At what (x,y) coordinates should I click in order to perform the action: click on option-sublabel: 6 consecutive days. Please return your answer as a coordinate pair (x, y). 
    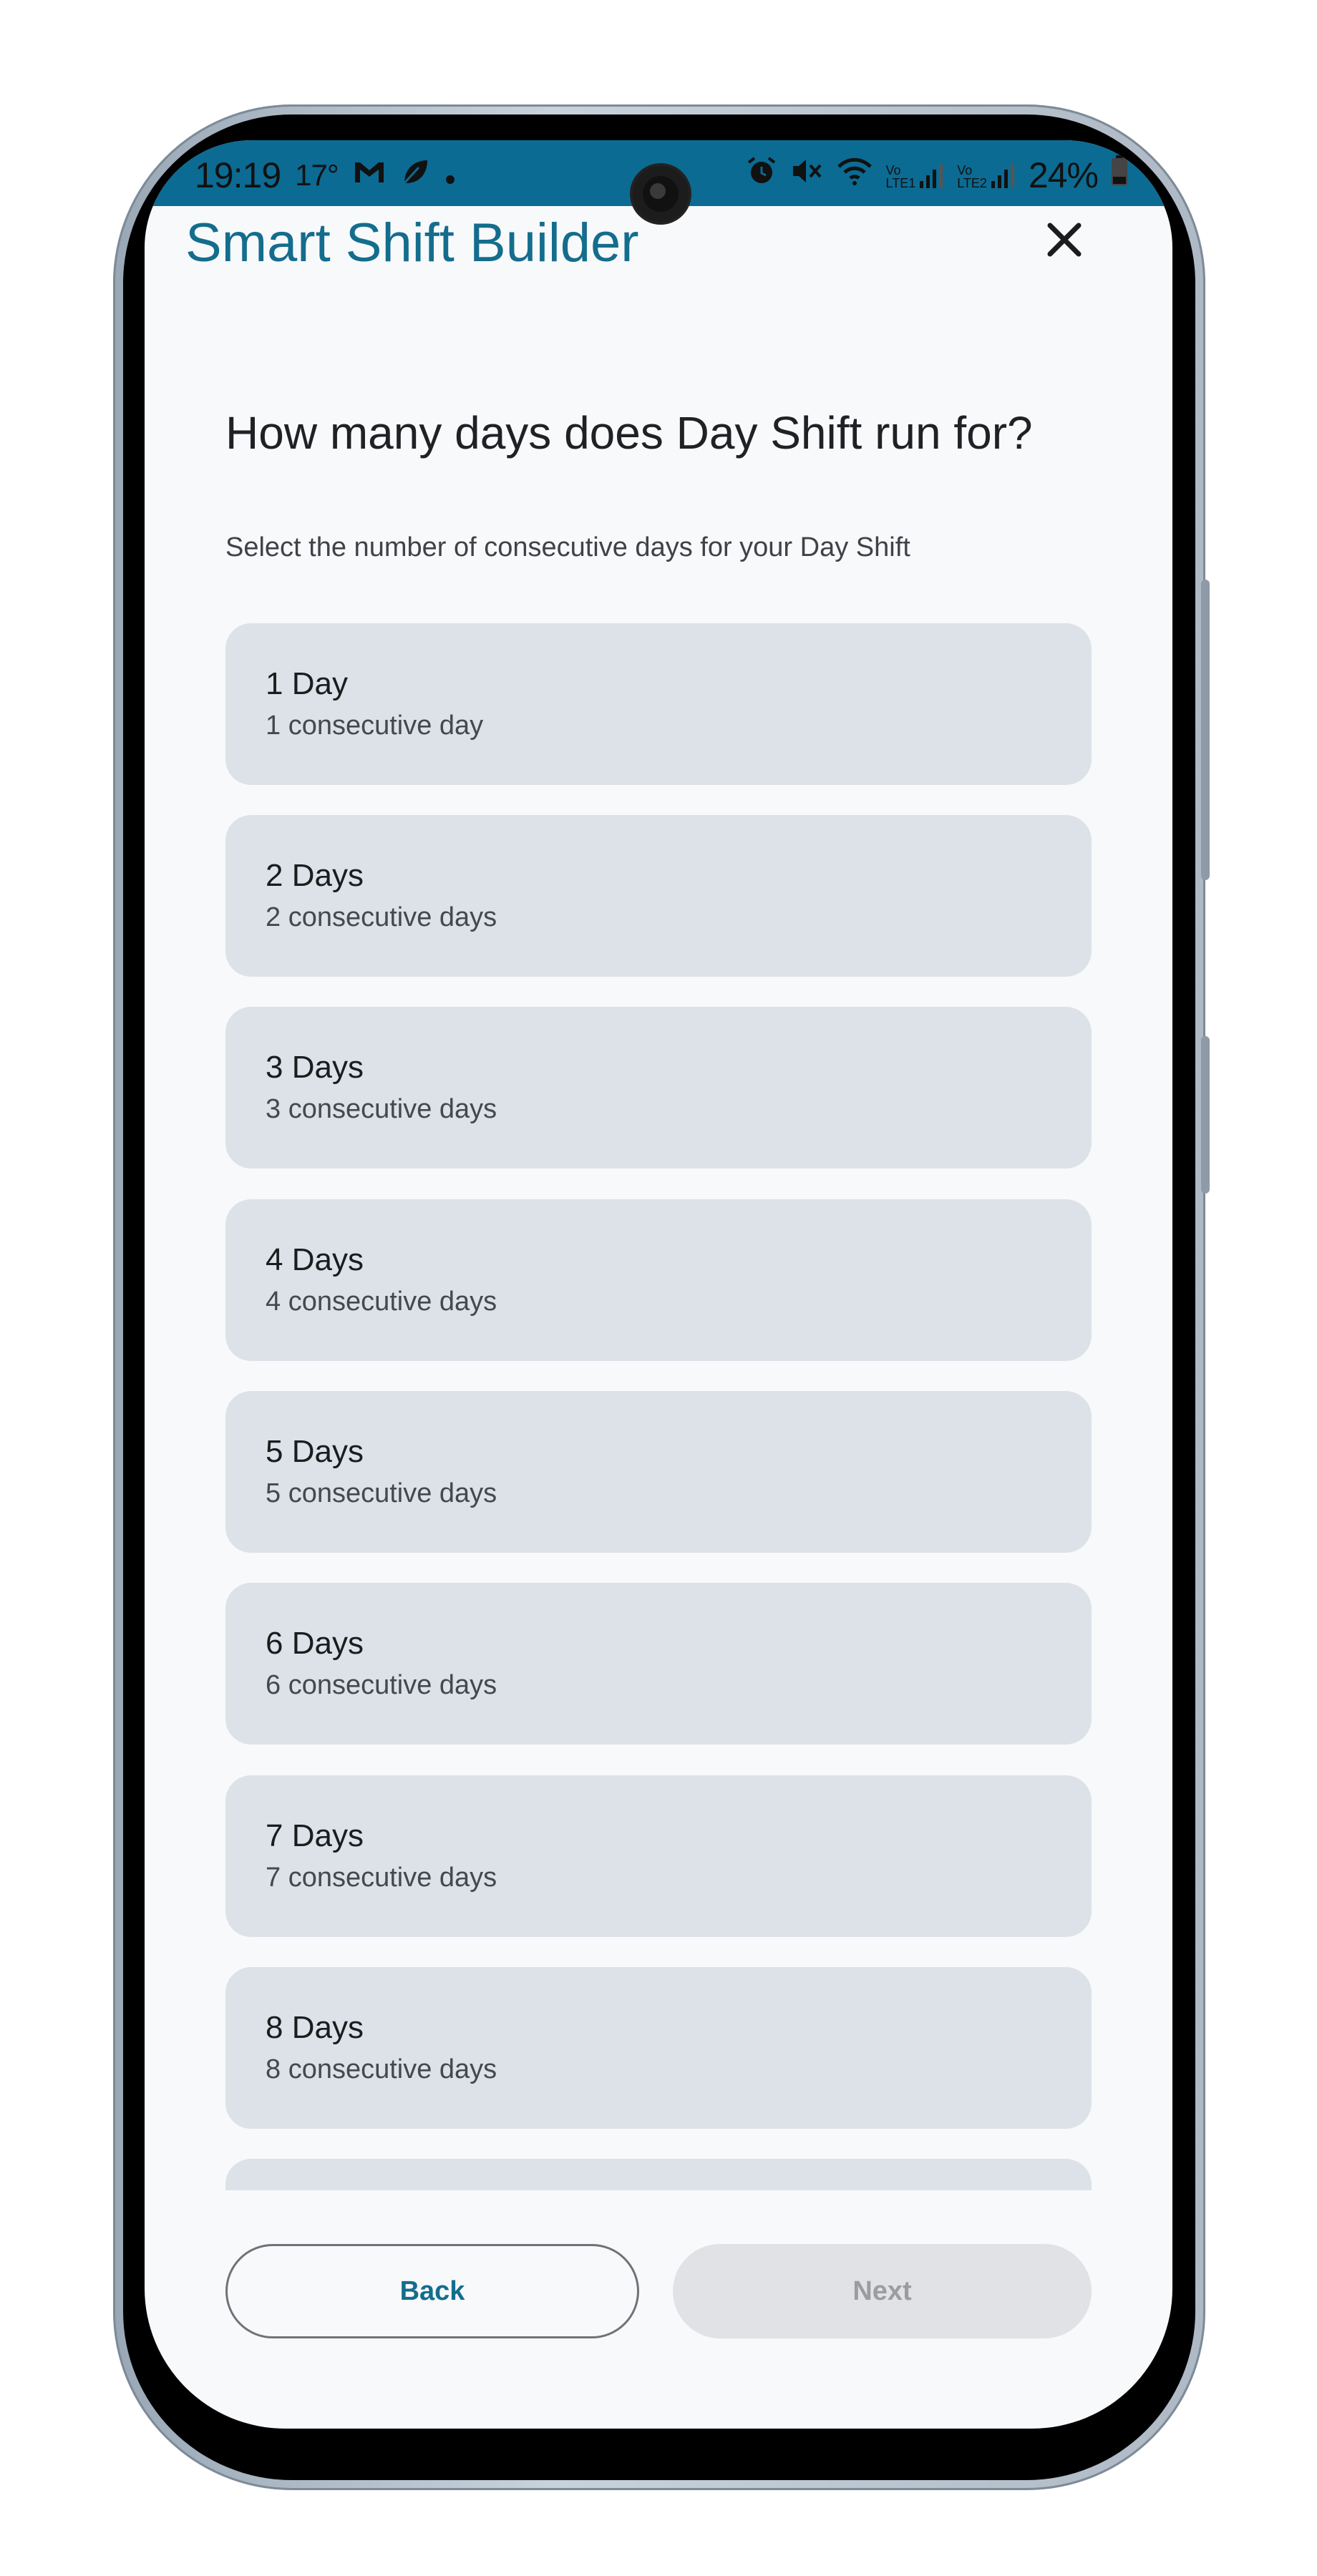
    Looking at the image, I should click on (381, 1685).